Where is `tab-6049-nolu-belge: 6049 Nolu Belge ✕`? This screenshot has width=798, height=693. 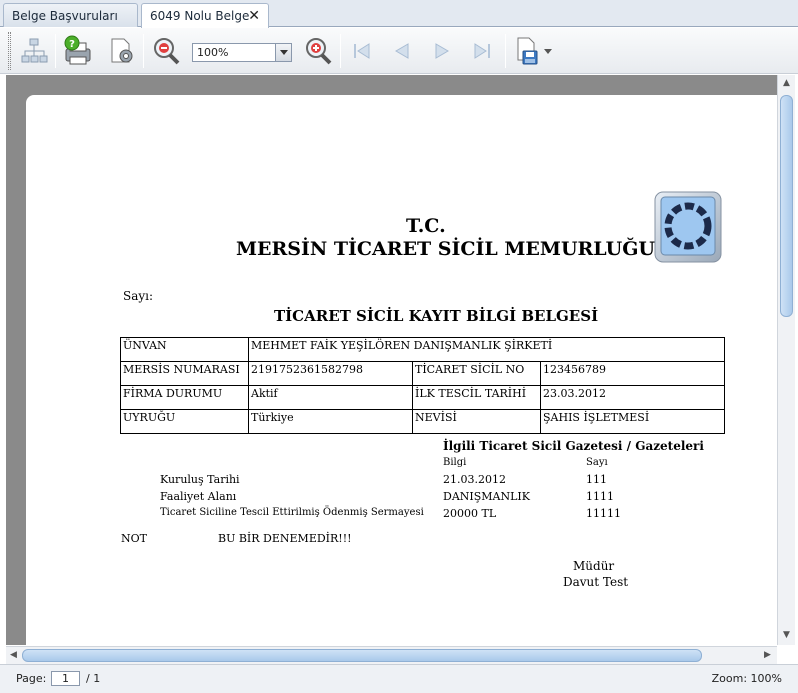 tab-6049-nolu-belge: 6049 Nolu Belge ✕ is located at coordinates (205, 15).